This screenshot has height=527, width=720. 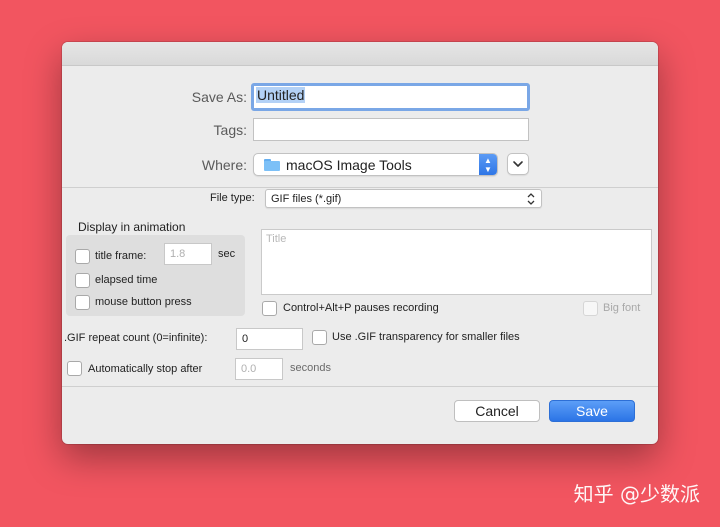 What do you see at coordinates (360, 187) in the screenshot?
I see `divider` at bounding box center [360, 187].